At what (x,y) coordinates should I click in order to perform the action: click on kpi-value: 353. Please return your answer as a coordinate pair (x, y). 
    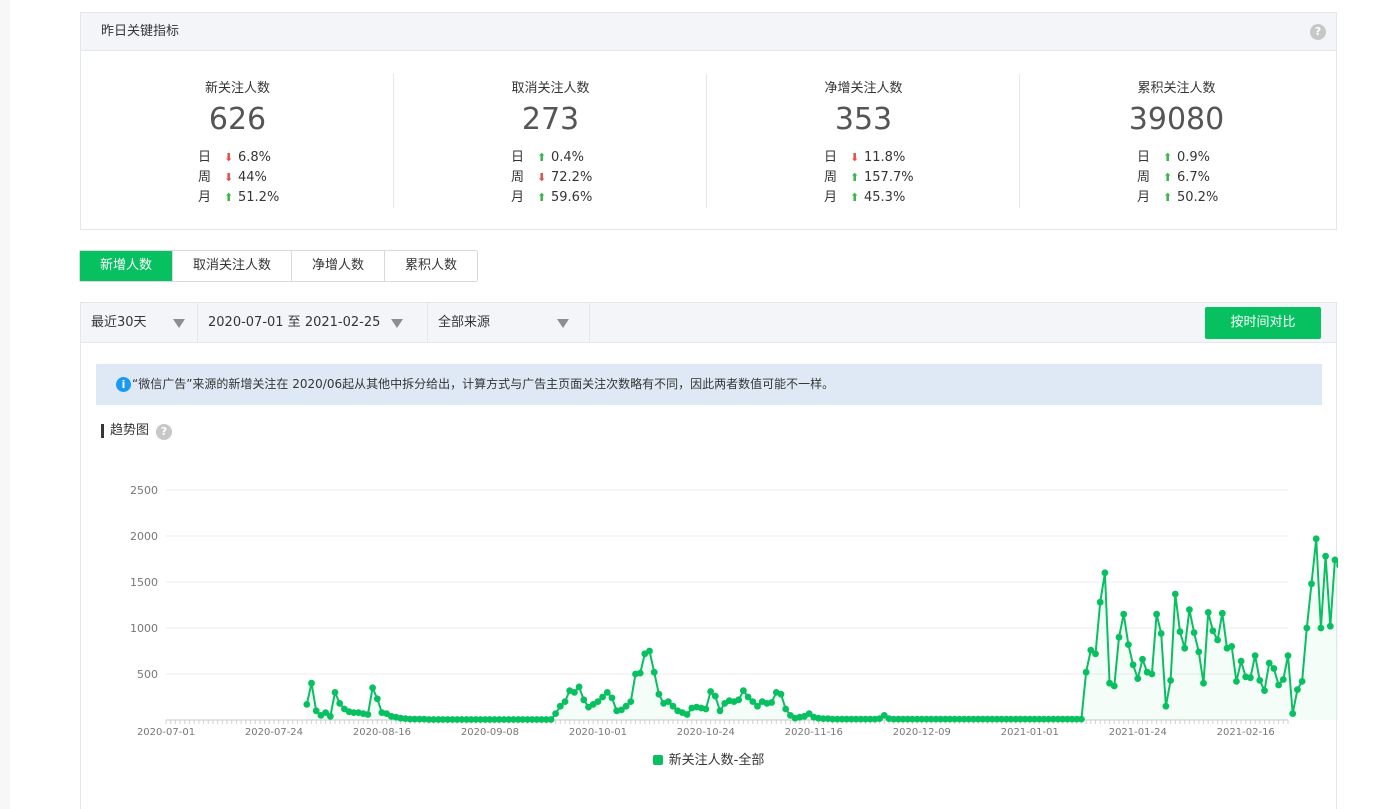
    Looking at the image, I should click on (863, 119).